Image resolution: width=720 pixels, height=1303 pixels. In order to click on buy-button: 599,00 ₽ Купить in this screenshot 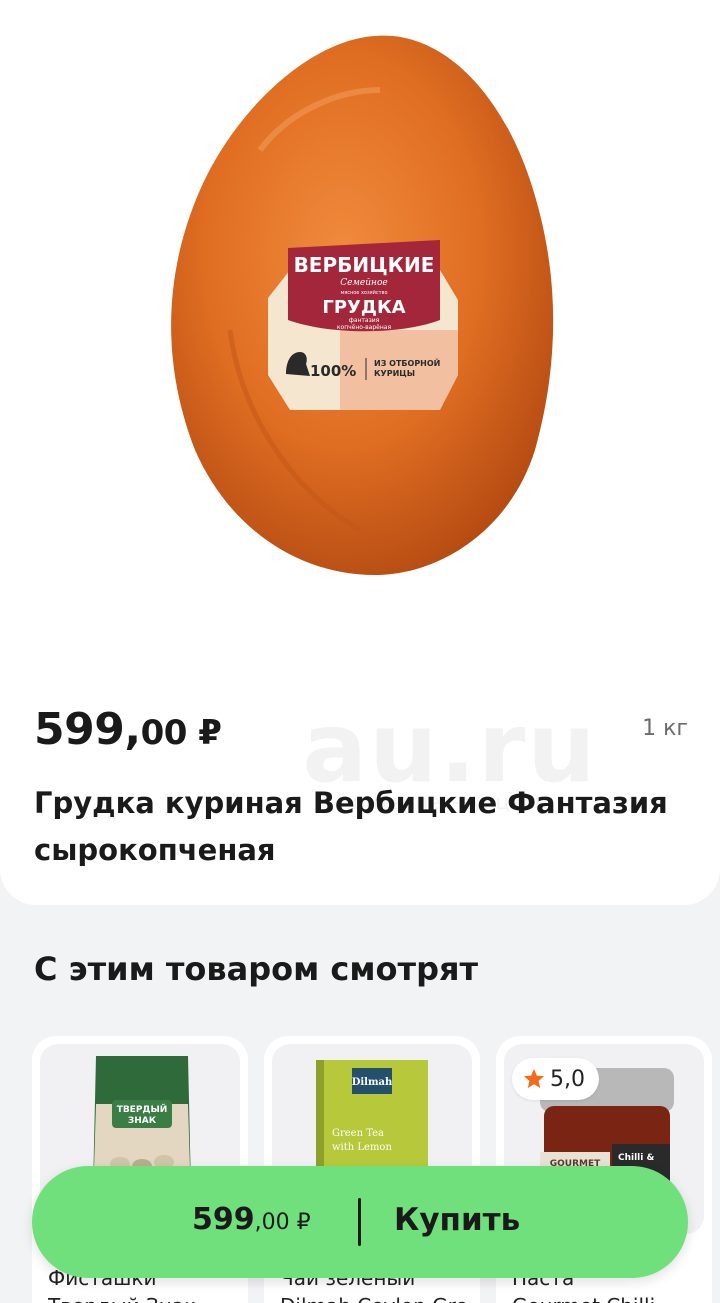, I will do `click(360, 1222)`.